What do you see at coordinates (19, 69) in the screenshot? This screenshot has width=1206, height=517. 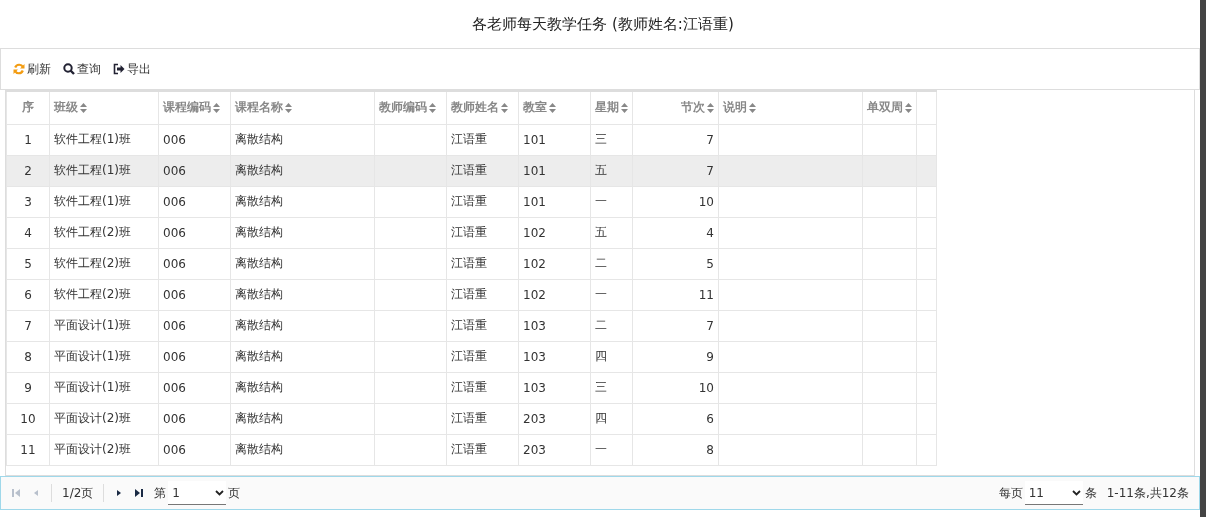 I see `refresh-icon` at bounding box center [19, 69].